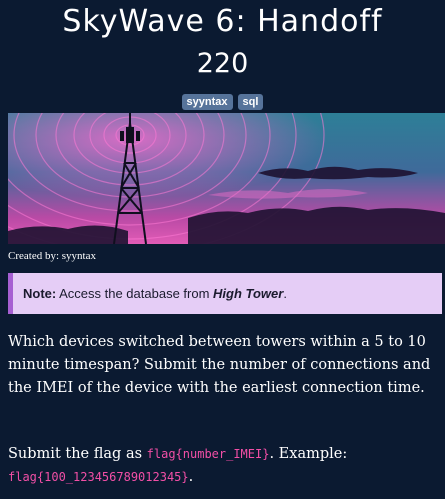  Describe the element at coordinates (52, 256) in the screenshot. I see `credit-text: Created by: syyntax` at that location.